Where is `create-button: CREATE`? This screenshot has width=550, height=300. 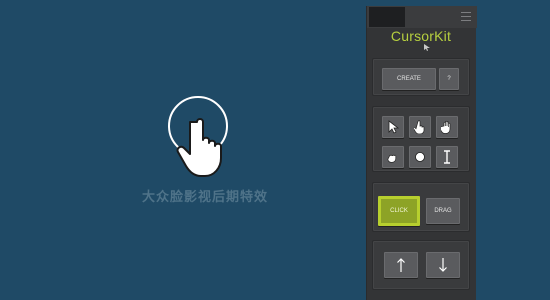 create-button: CREATE is located at coordinates (409, 79).